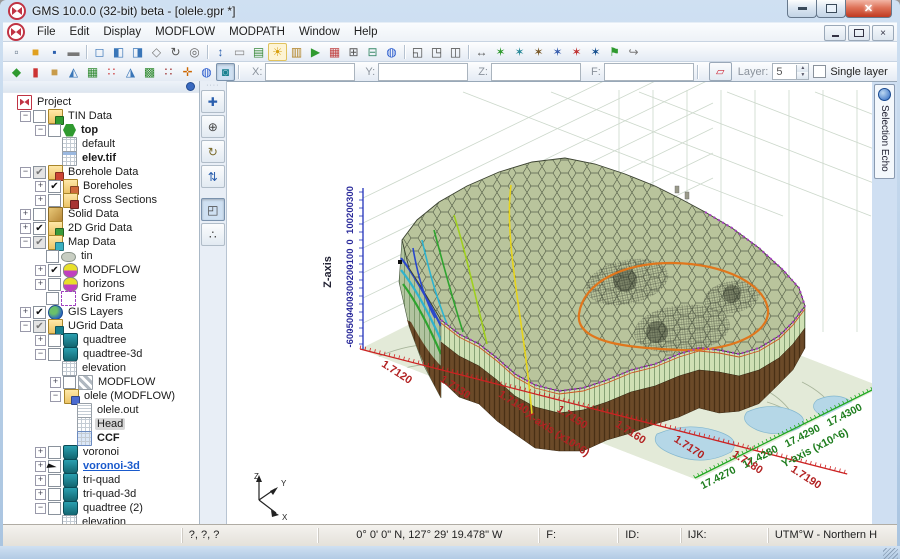 The height and width of the screenshot is (559, 900). What do you see at coordinates (104, 284) in the screenshot?
I see `tree-item-label: horizons` at bounding box center [104, 284].